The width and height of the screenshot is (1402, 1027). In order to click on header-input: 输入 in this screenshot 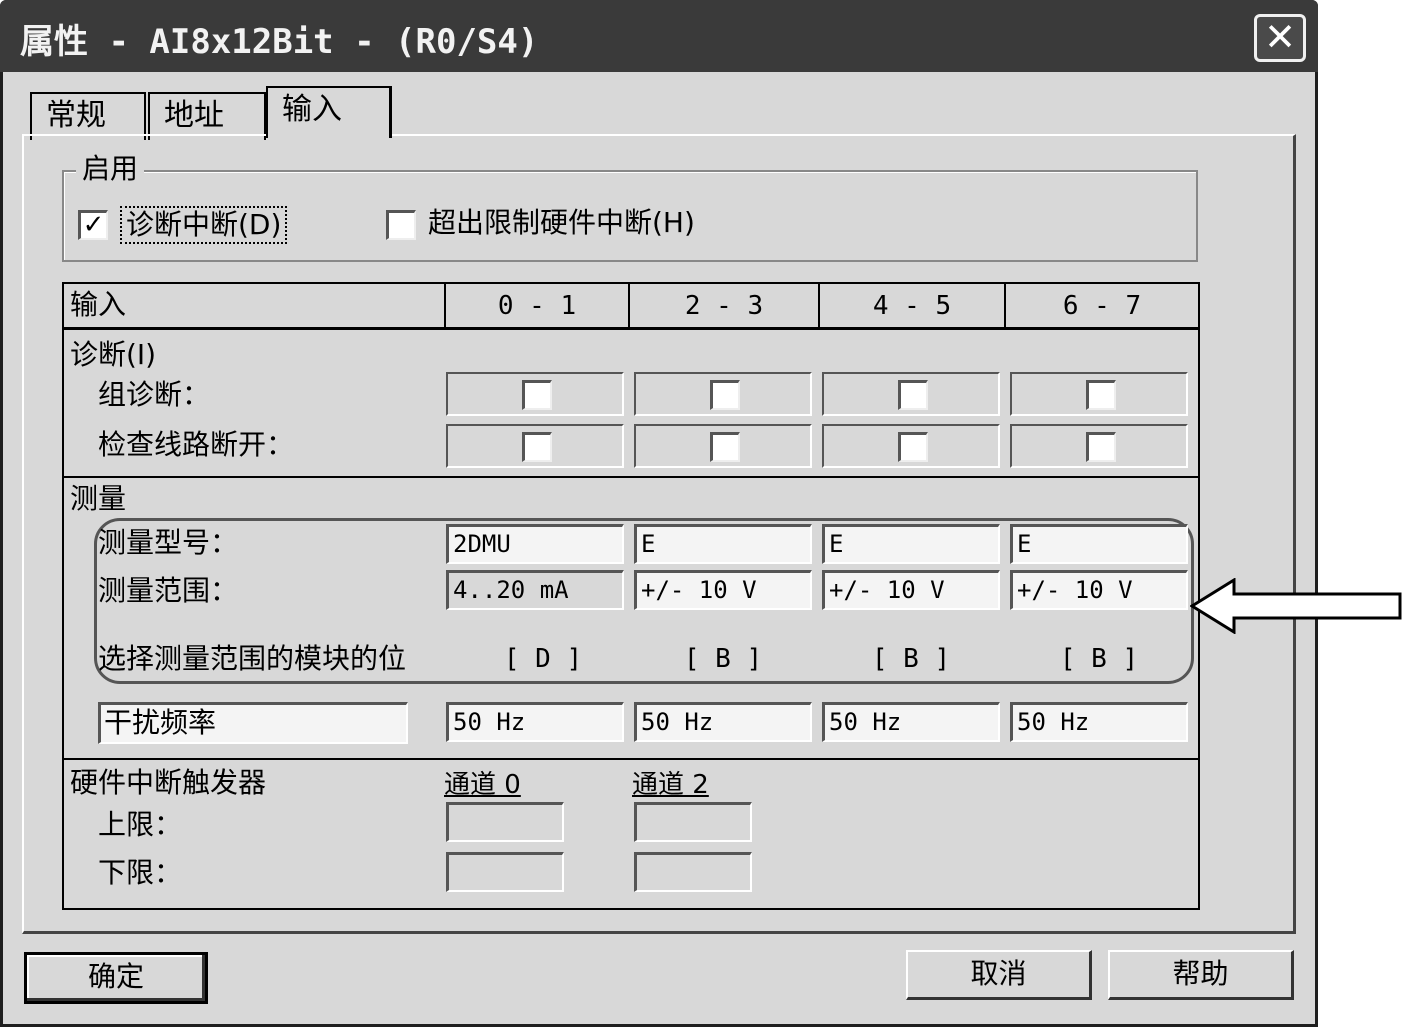, I will do `click(98, 304)`.